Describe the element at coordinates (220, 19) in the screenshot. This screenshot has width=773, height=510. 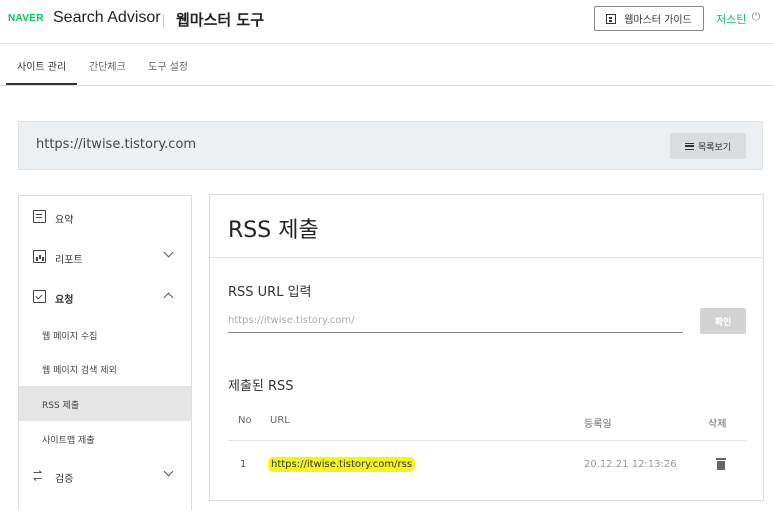
I see `tool-title: 웹마스터 도구` at that location.